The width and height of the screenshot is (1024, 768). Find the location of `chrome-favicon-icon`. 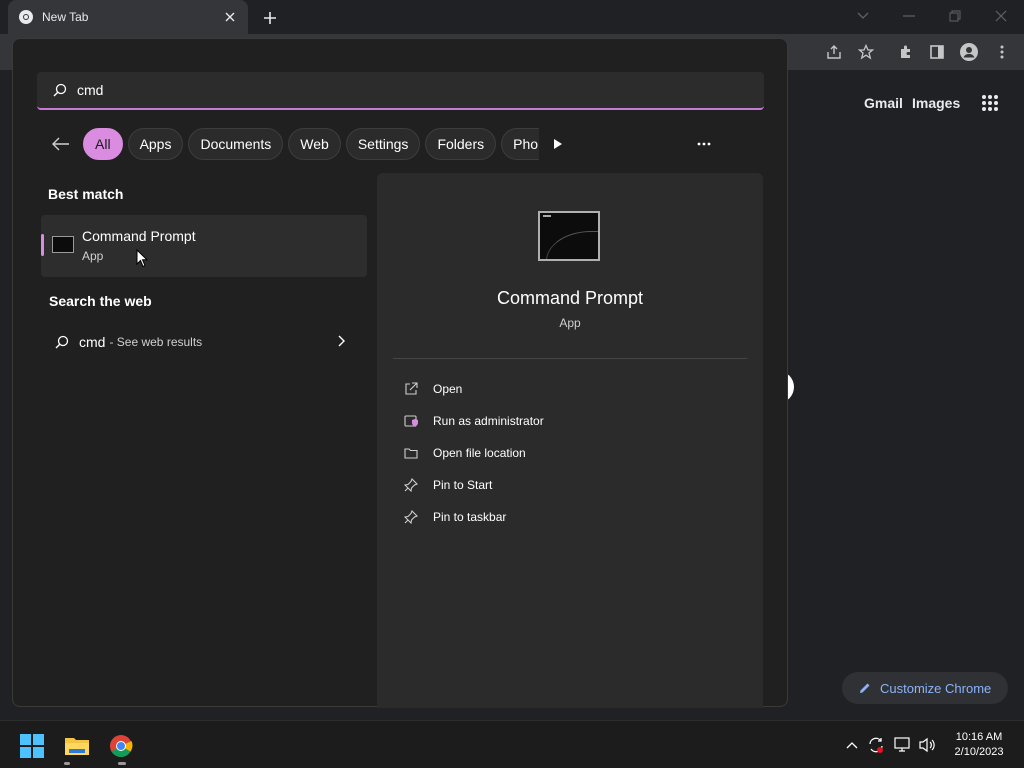

chrome-favicon-icon is located at coordinates (26, 17).